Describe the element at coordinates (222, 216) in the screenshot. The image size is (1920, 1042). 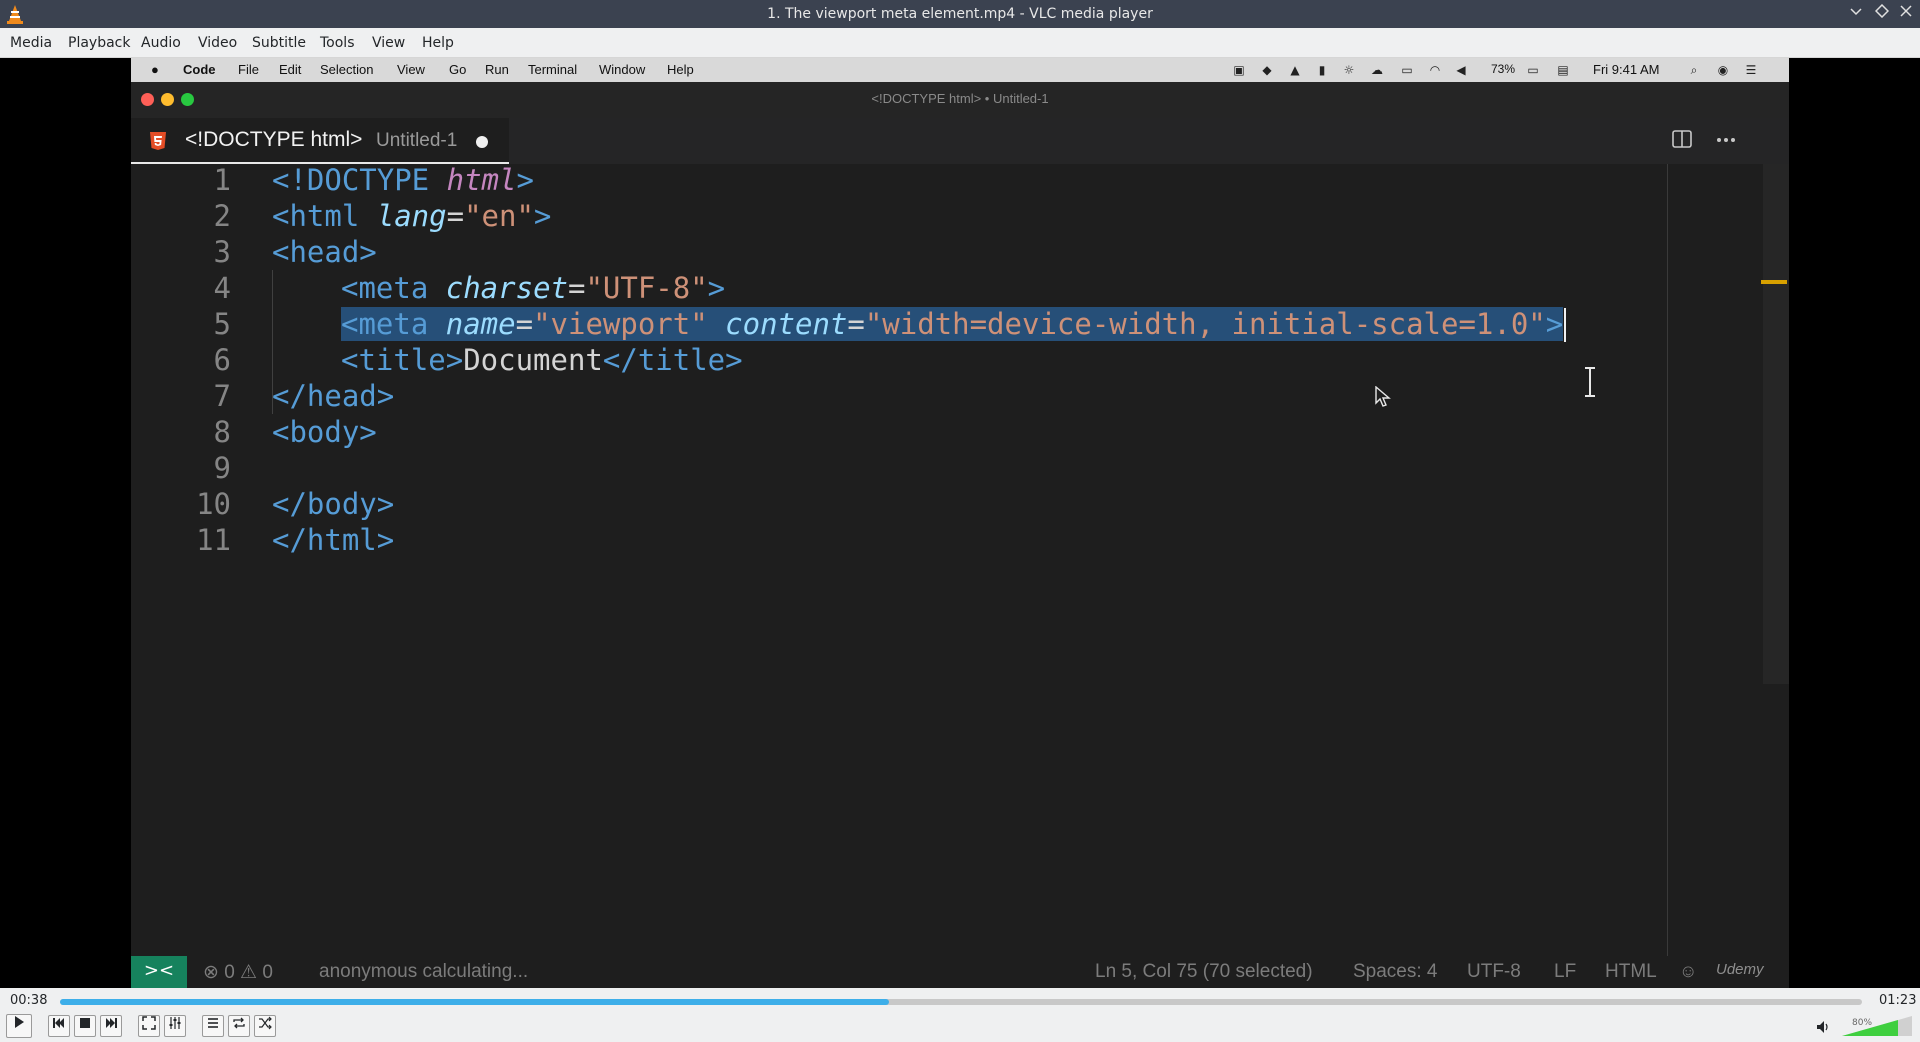
I see `line-number: 2` at that location.